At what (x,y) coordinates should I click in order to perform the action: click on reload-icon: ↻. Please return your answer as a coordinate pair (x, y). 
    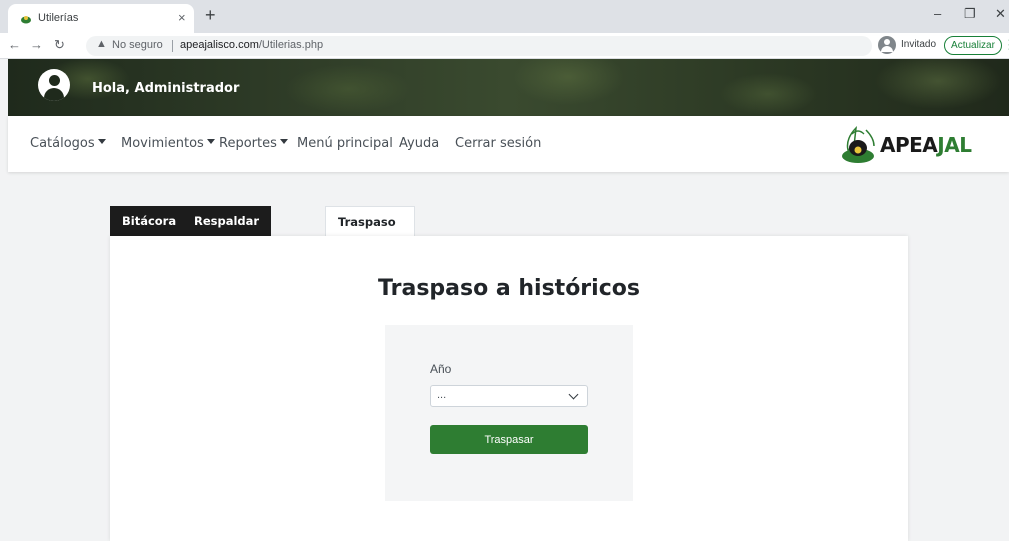
    Looking at the image, I should click on (59, 45).